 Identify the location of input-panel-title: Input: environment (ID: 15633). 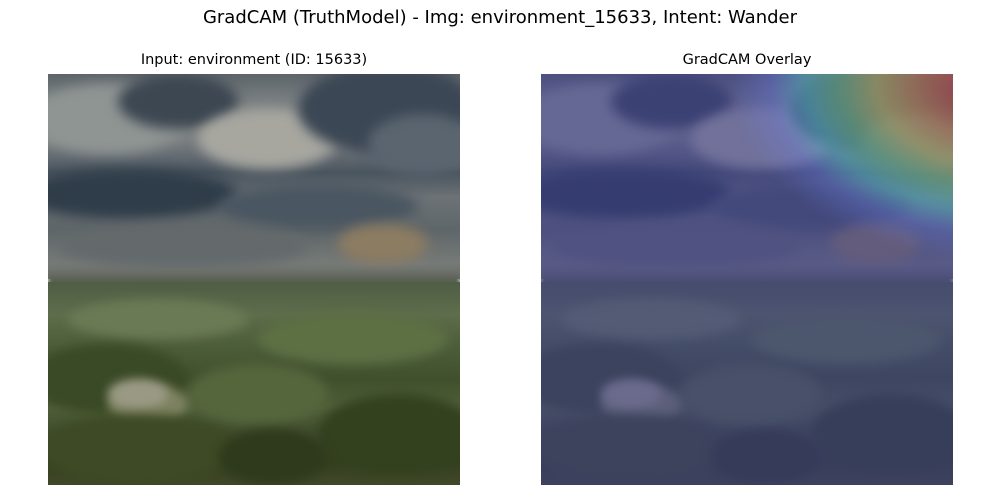
(254, 60).